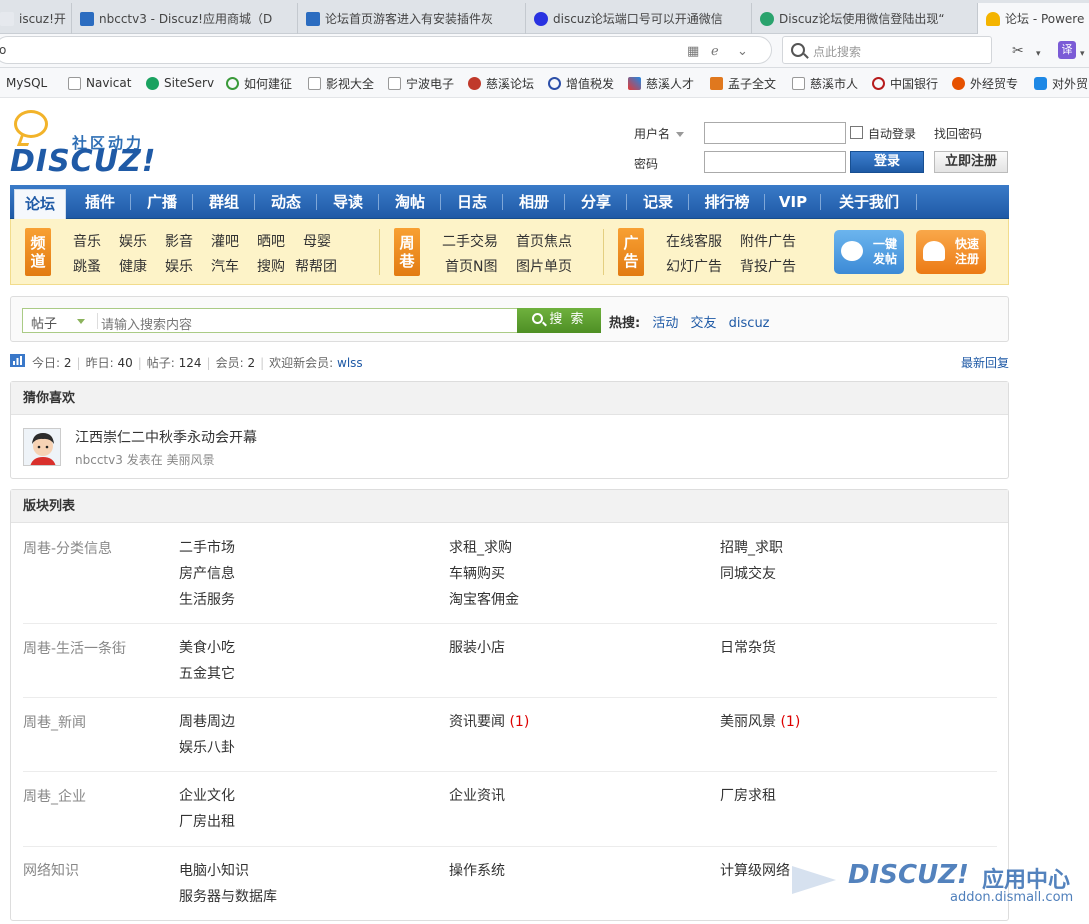 This screenshot has height=924, width=1089. I want to click on chevron-down-icon: ⌄, so click(742, 52).